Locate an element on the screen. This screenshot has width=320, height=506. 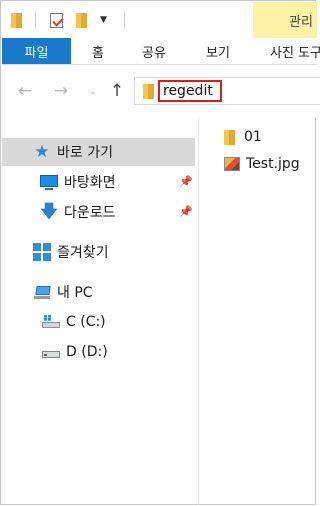
arrow-right-icon: → is located at coordinates (61, 91).